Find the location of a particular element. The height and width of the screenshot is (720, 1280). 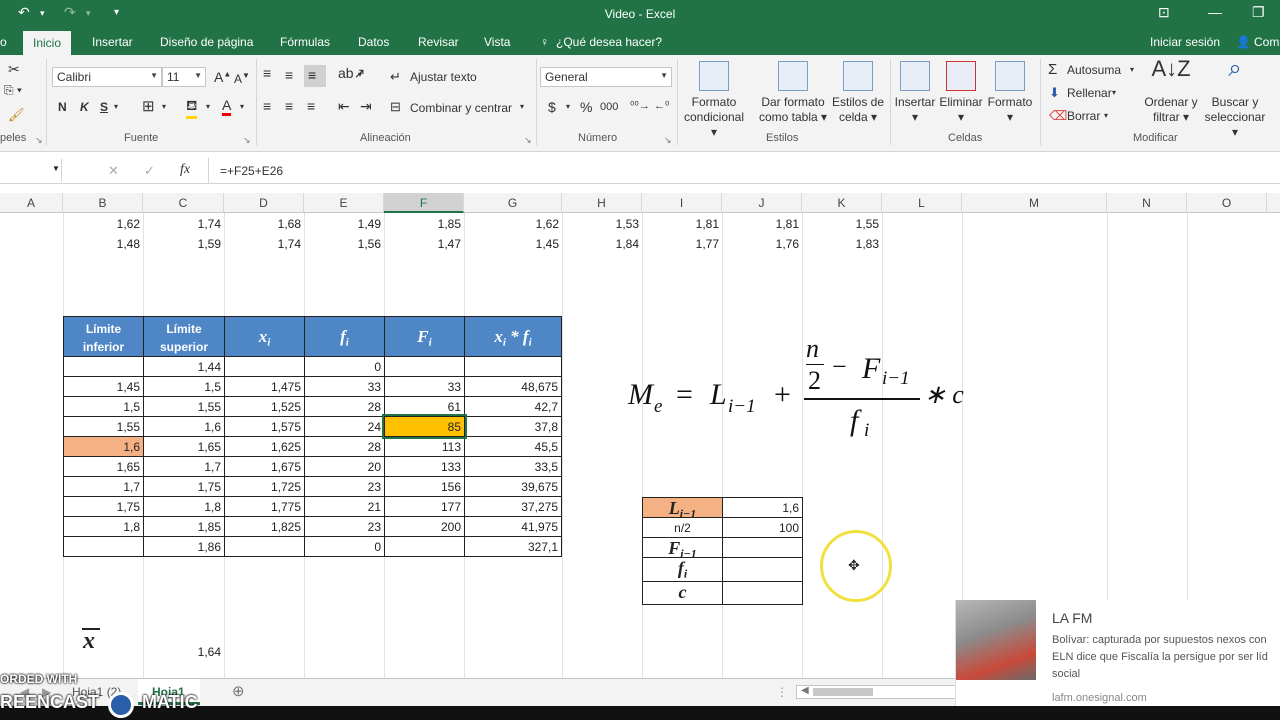

decrease-indent-icon: ⇤ is located at coordinates (344, 106).